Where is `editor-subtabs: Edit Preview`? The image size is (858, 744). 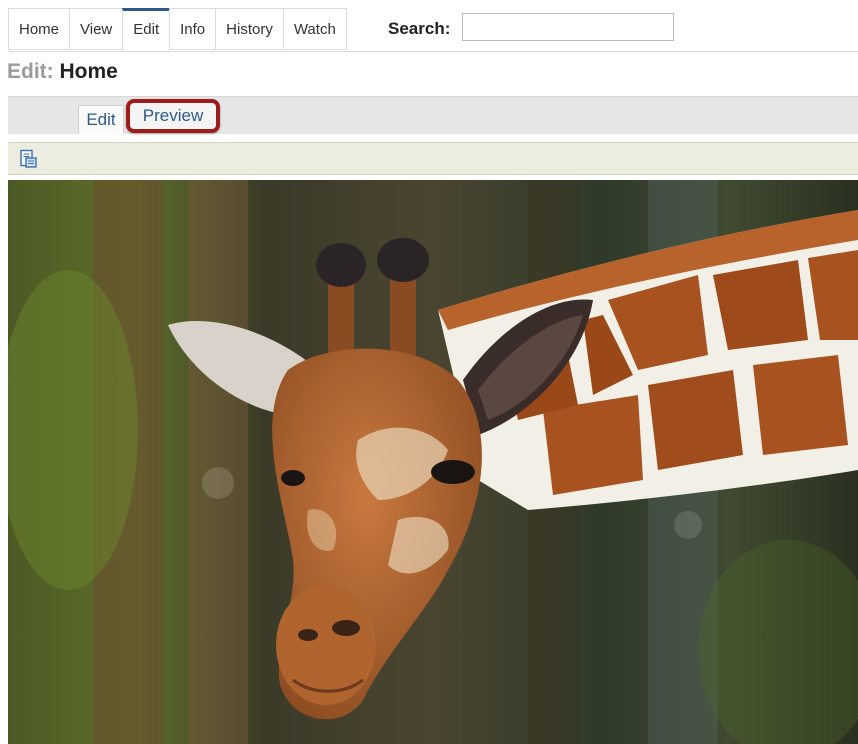
editor-subtabs: Edit Preview is located at coordinates (433, 115).